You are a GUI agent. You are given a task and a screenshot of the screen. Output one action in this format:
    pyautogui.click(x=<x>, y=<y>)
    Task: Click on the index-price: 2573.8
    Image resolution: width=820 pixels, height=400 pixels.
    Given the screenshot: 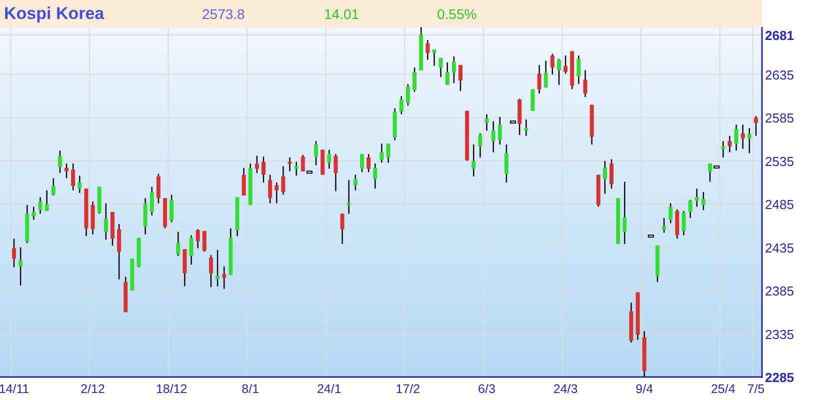 What is the action you would take?
    pyautogui.click(x=224, y=14)
    